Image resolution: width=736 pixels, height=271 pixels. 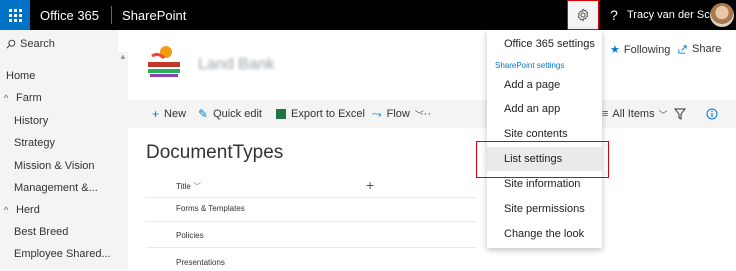 What do you see at coordinates (11, 44) in the screenshot?
I see `search-icon` at bounding box center [11, 44].